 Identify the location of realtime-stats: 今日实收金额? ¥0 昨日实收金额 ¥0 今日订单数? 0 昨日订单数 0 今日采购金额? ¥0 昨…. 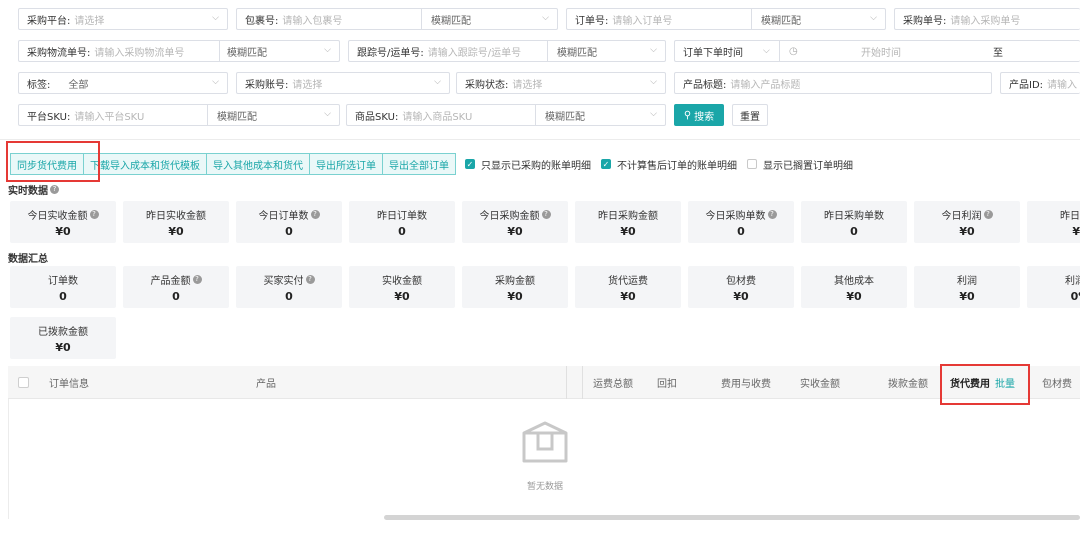
(545, 222).